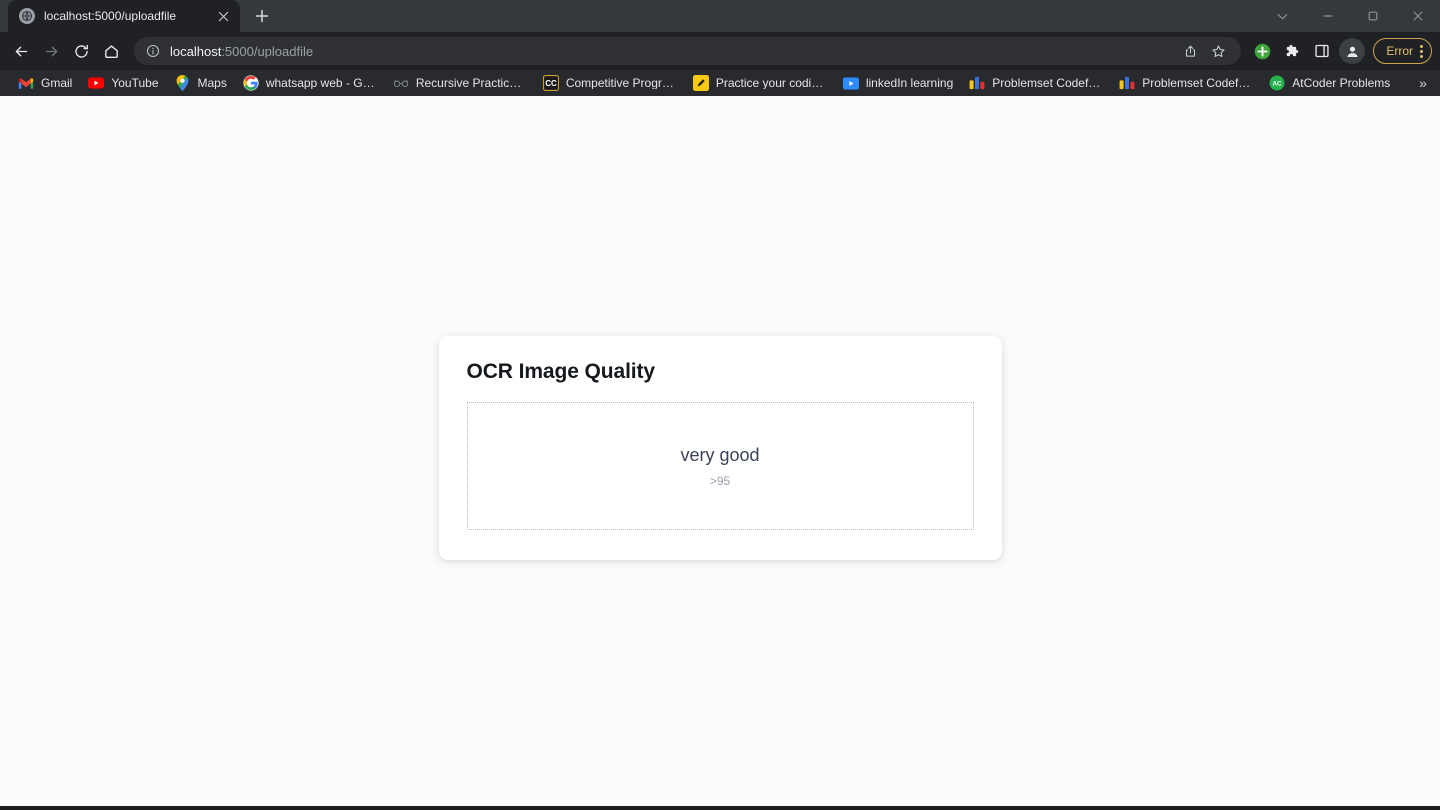 Image resolution: width=1440 pixels, height=810 pixels. I want to click on browser-tab-active: localhost:5000/uploadfile, so click(124, 16).